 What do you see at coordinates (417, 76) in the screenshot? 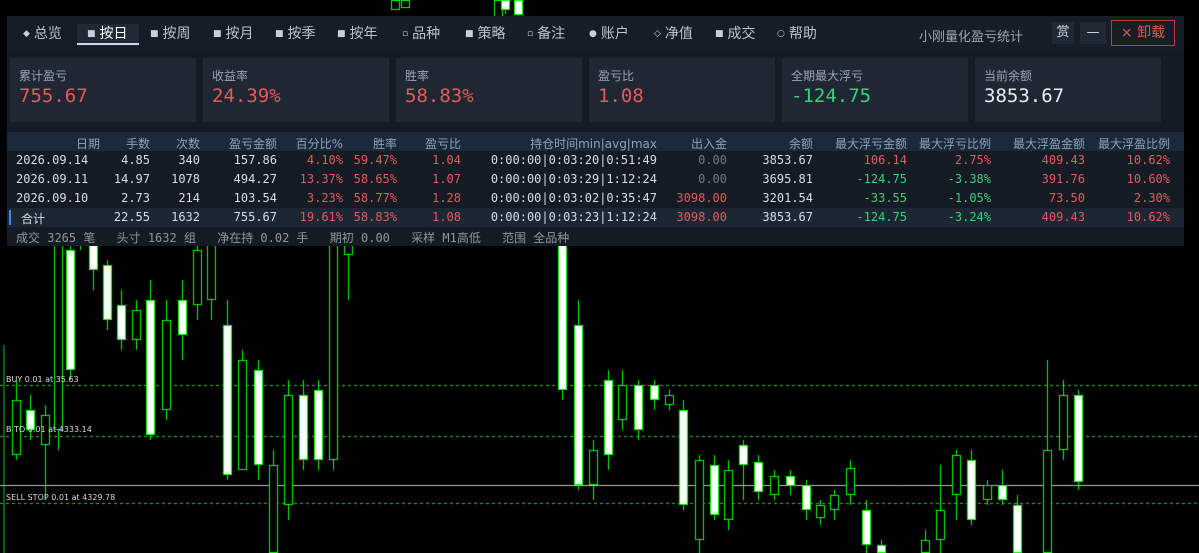
I see `card-label: 胜率` at bounding box center [417, 76].